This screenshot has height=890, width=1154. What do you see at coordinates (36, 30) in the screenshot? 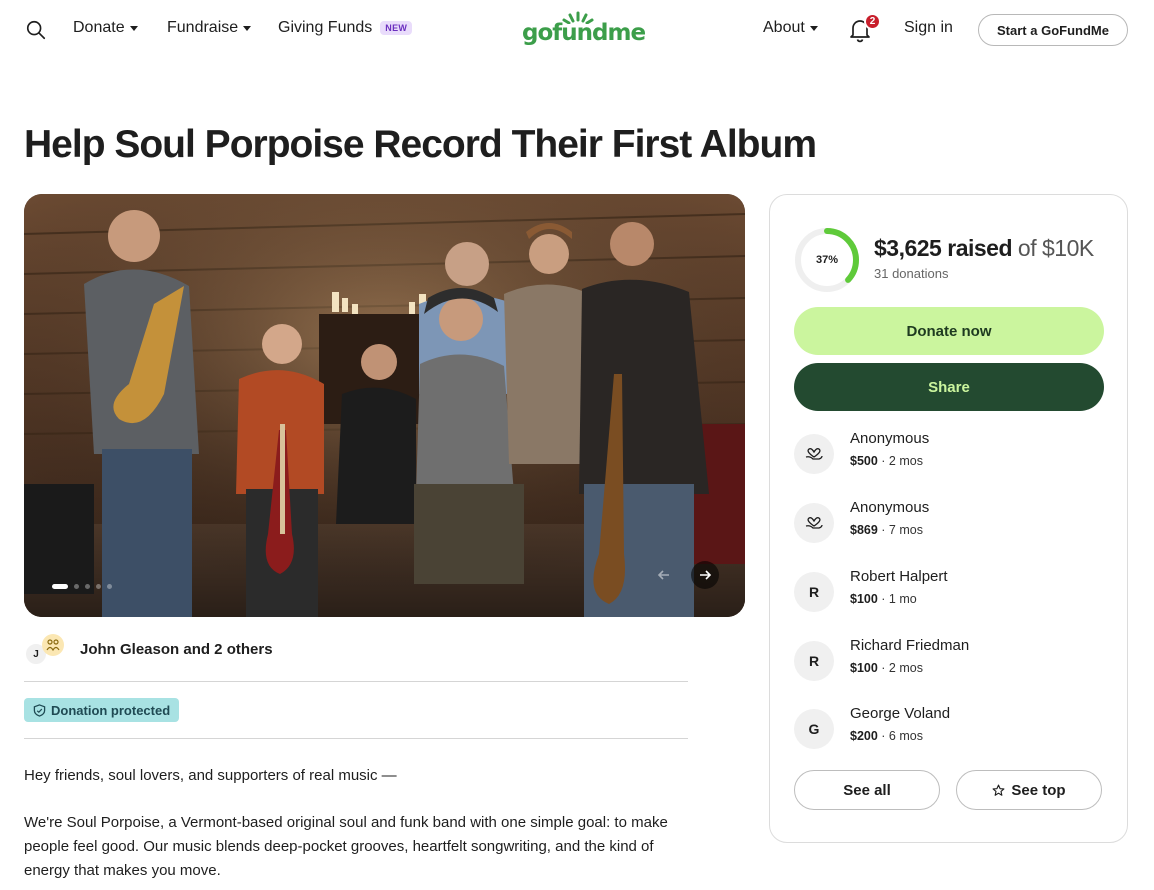
I see `search-icon` at bounding box center [36, 30].